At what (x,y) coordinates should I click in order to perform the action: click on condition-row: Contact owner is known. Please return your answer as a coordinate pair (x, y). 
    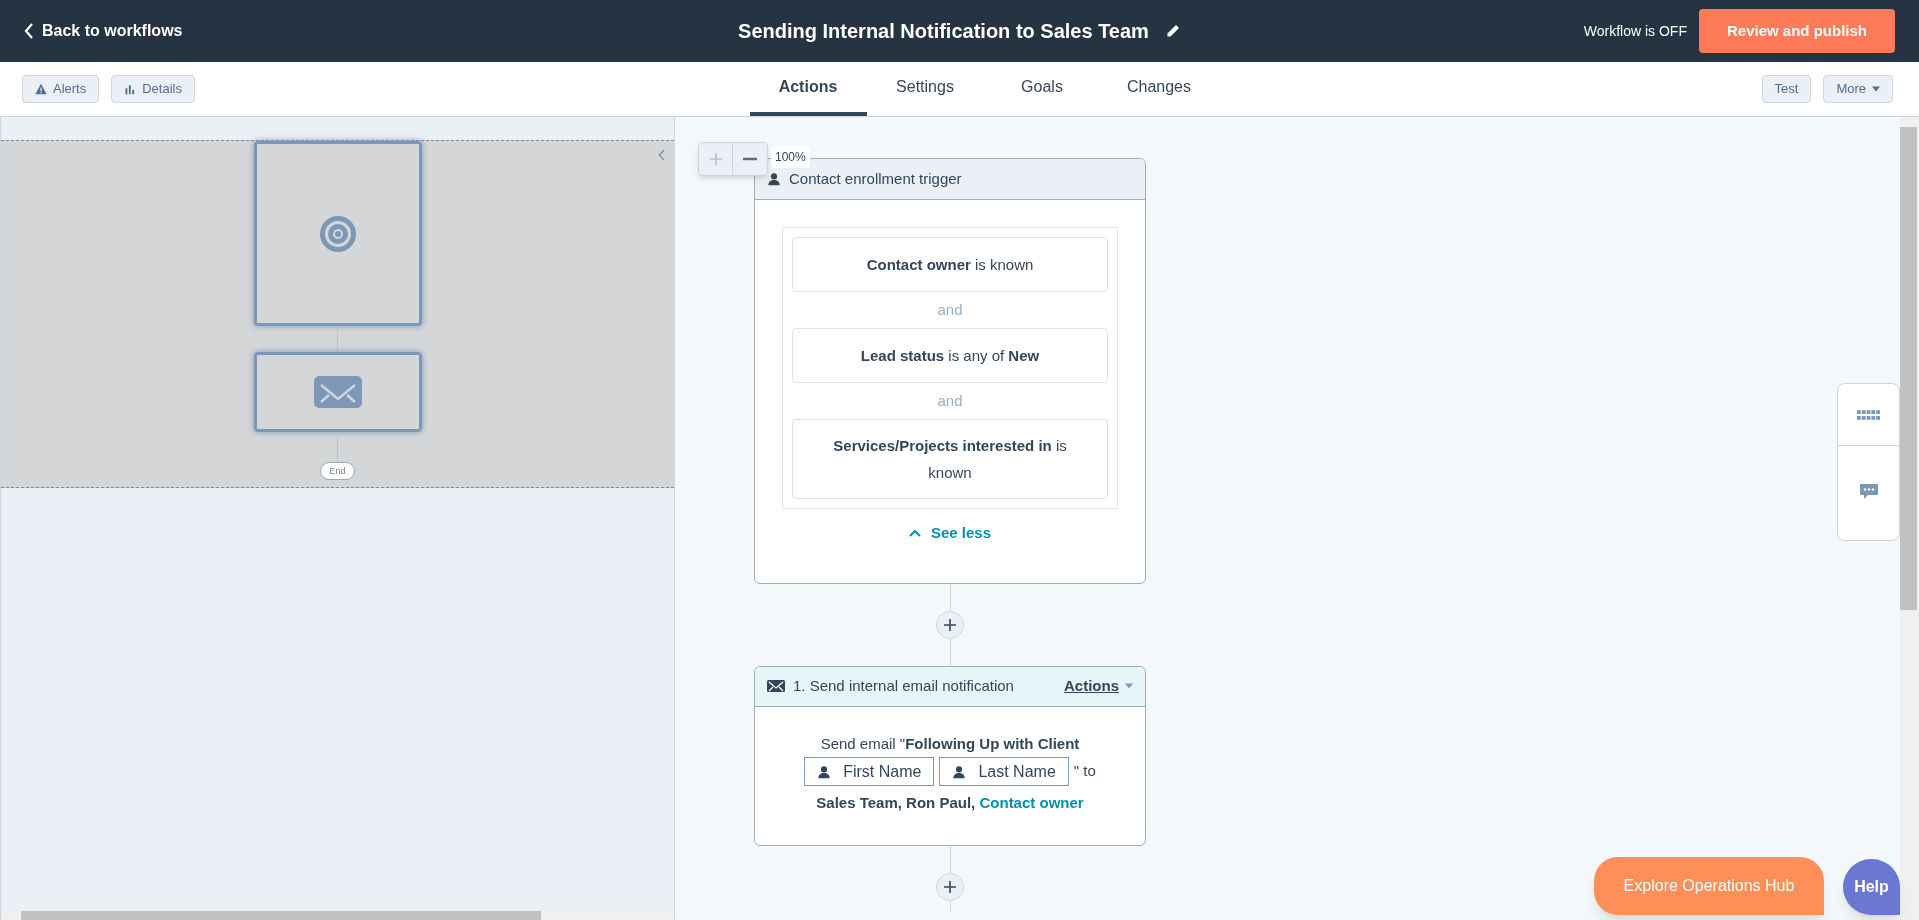
    Looking at the image, I should click on (950, 264).